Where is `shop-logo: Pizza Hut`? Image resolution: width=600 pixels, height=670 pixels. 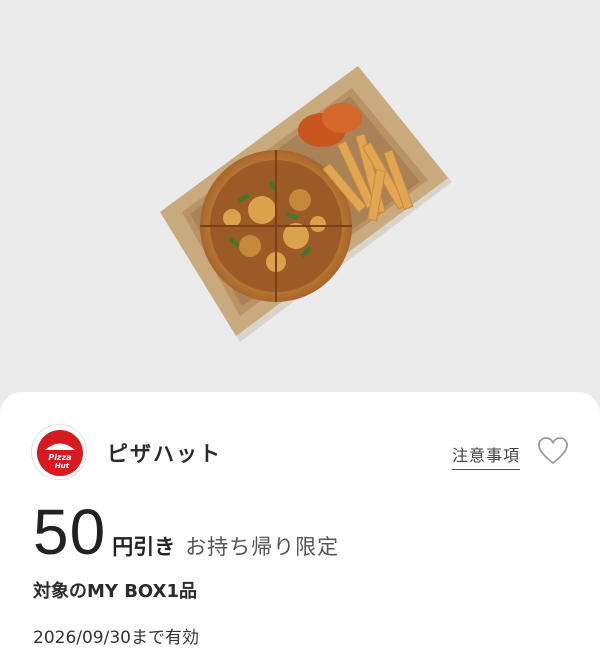
shop-logo: Pizza Hut is located at coordinates (59, 452).